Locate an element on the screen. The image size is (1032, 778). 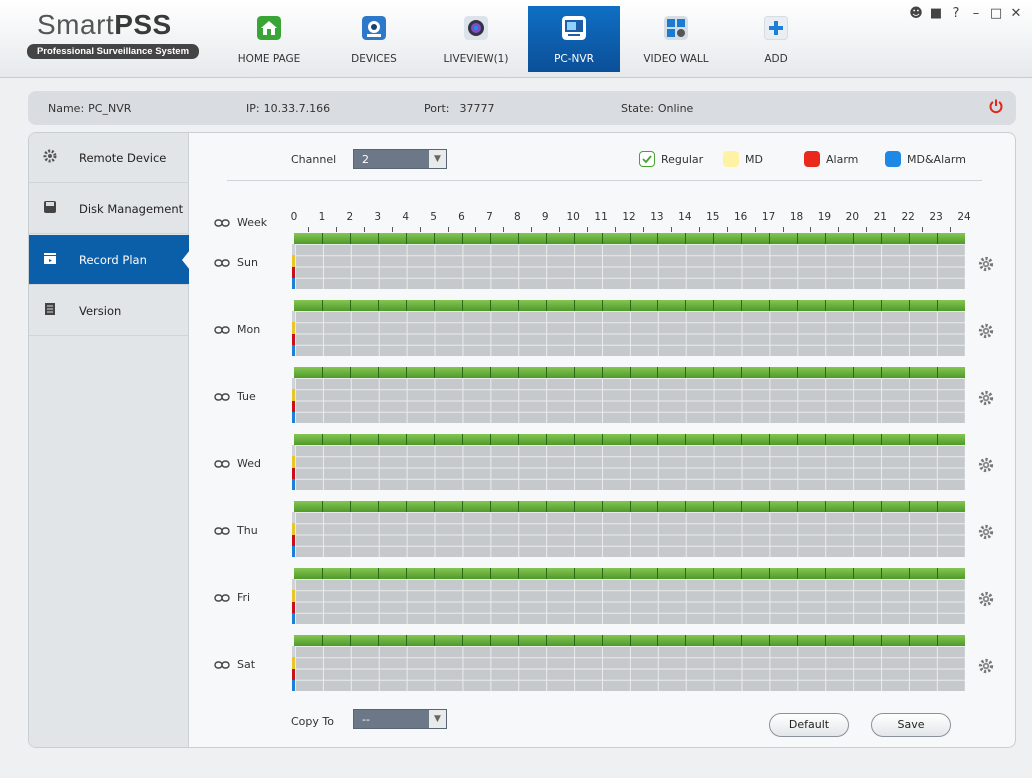
power-icon is located at coordinates (996, 106).